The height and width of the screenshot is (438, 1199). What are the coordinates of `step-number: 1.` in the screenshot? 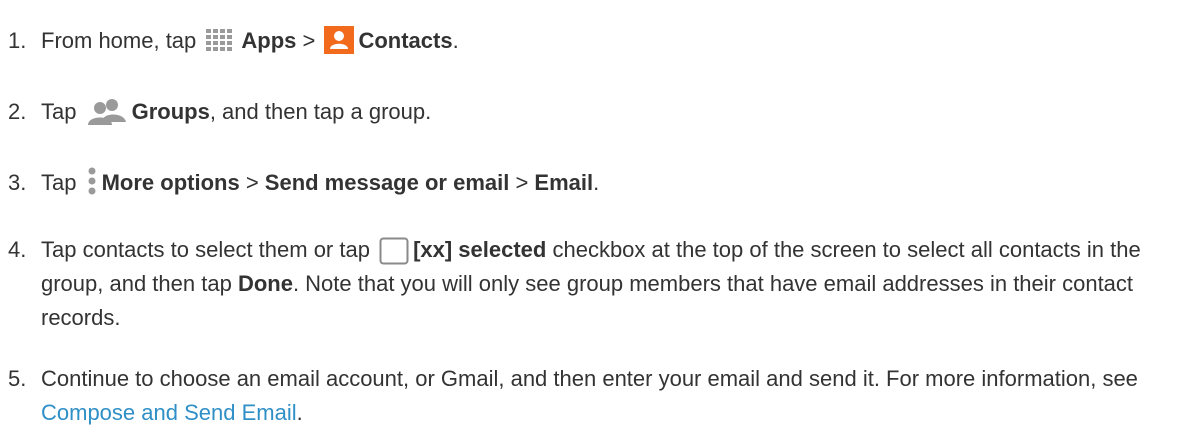 It's located at (17, 40).